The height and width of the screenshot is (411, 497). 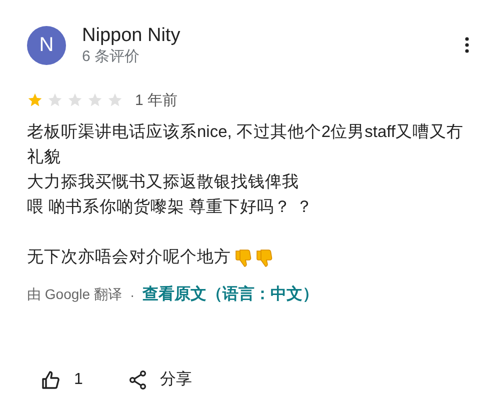 What do you see at coordinates (46, 45) in the screenshot?
I see `avatar: N` at bounding box center [46, 45].